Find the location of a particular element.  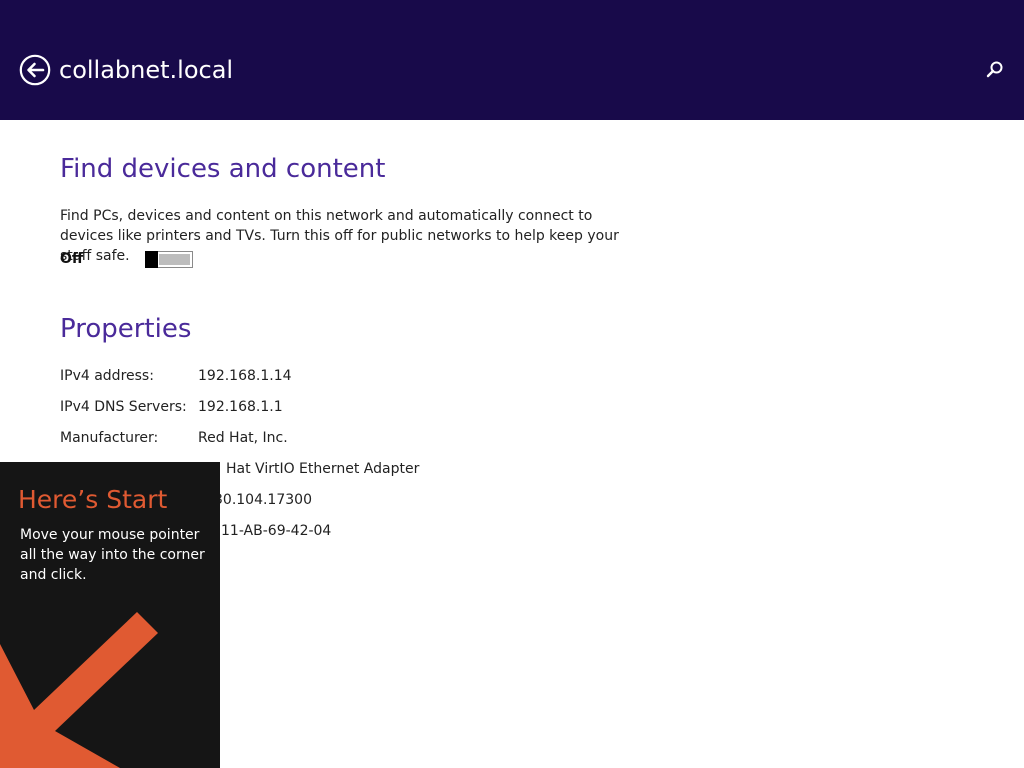

property-value: Red Hat, Inc. is located at coordinates (243, 438).